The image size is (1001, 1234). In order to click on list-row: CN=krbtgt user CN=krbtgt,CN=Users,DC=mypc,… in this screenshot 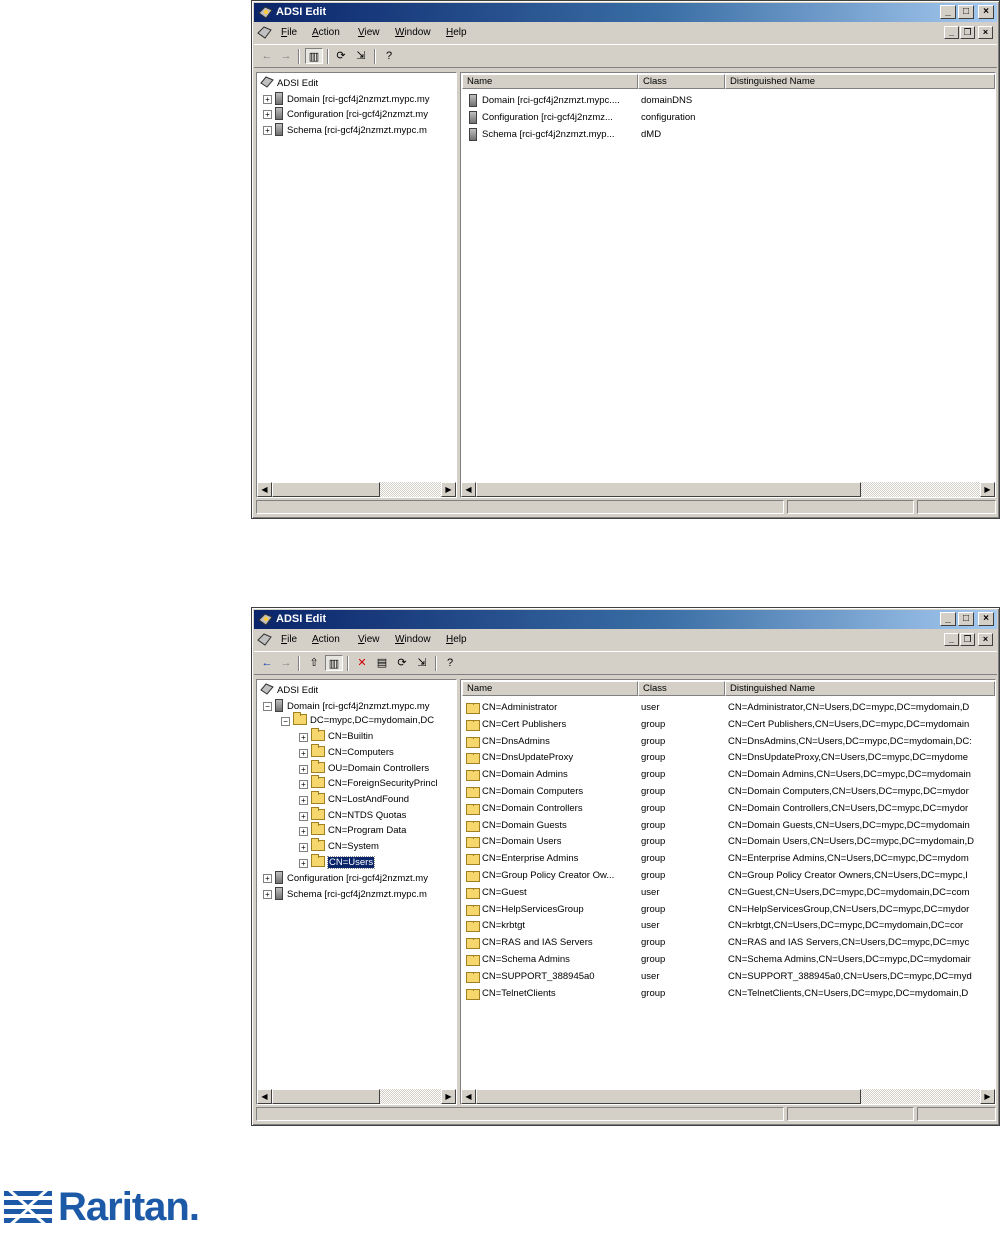, I will do `click(728, 926)`.